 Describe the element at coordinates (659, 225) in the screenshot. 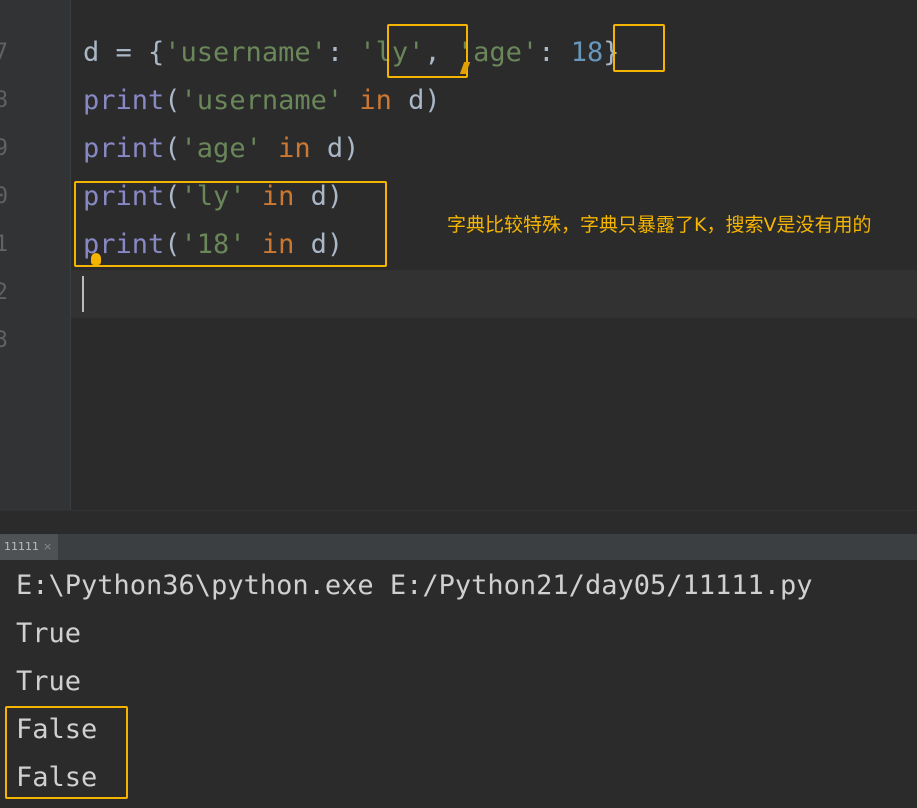

I see `annotation-note: 字典比较特殊，字典只暴露了K，搜索V是没有用的` at that location.